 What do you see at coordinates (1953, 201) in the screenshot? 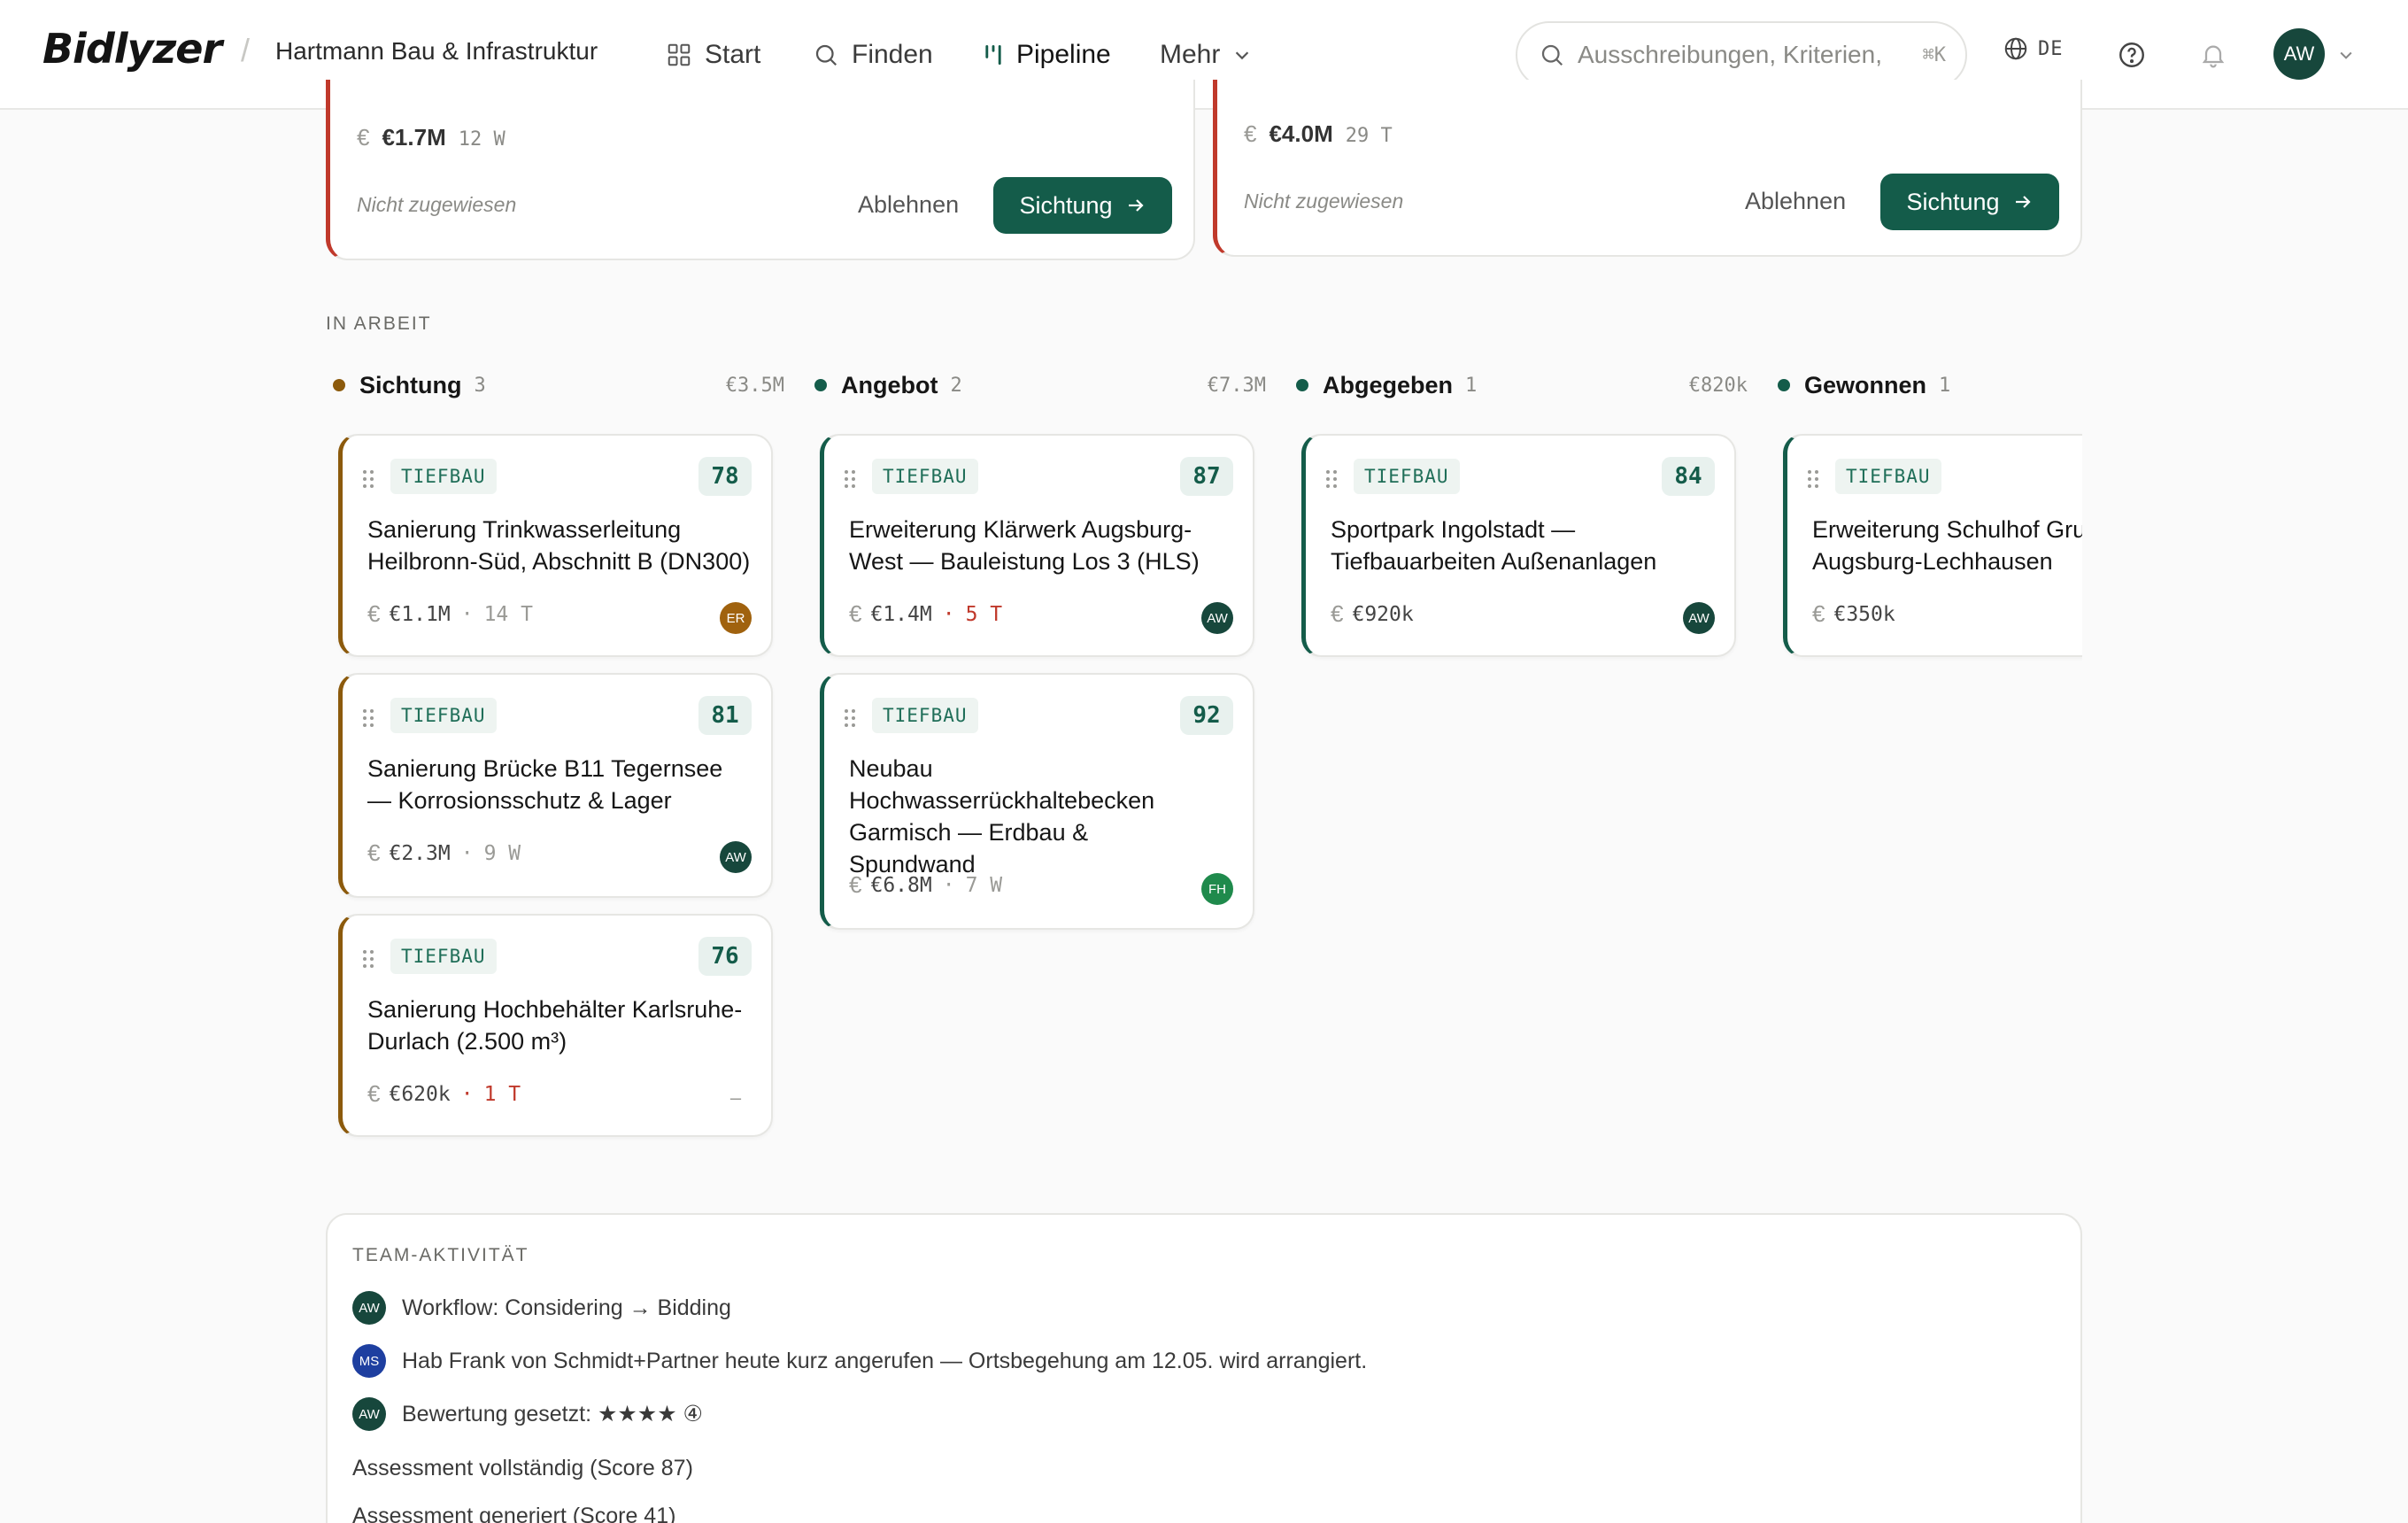
I see `review-button-label: Sichtung` at bounding box center [1953, 201].